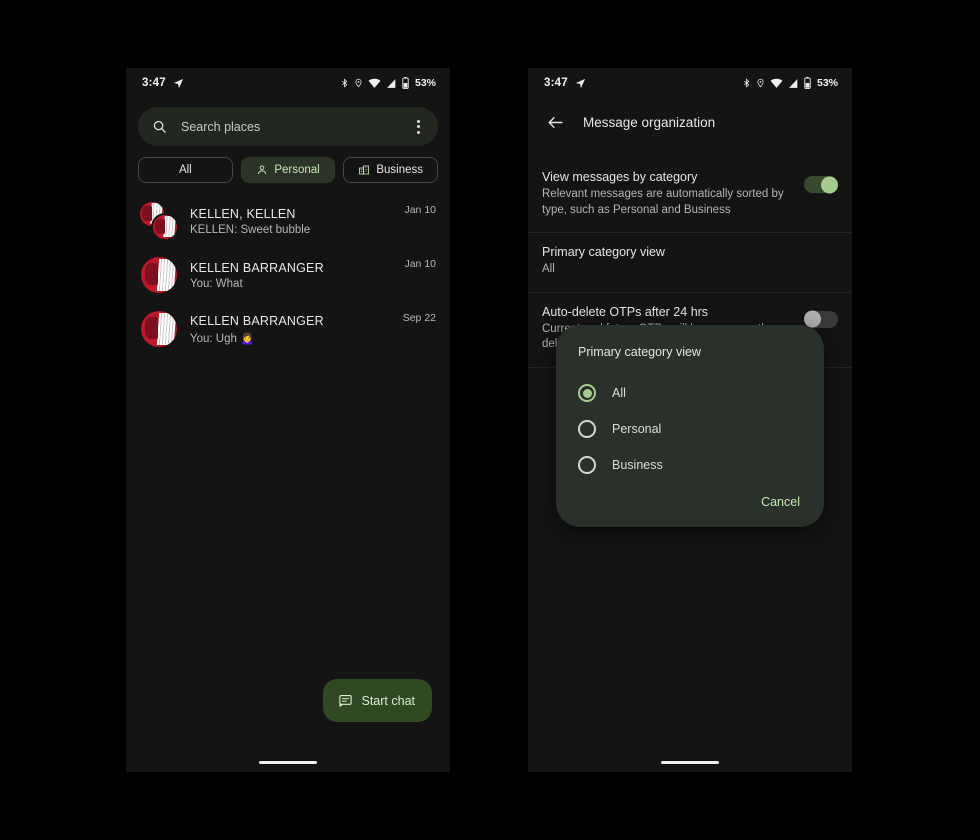 The height and width of the screenshot is (840, 980). I want to click on avatar-group, so click(159, 221).